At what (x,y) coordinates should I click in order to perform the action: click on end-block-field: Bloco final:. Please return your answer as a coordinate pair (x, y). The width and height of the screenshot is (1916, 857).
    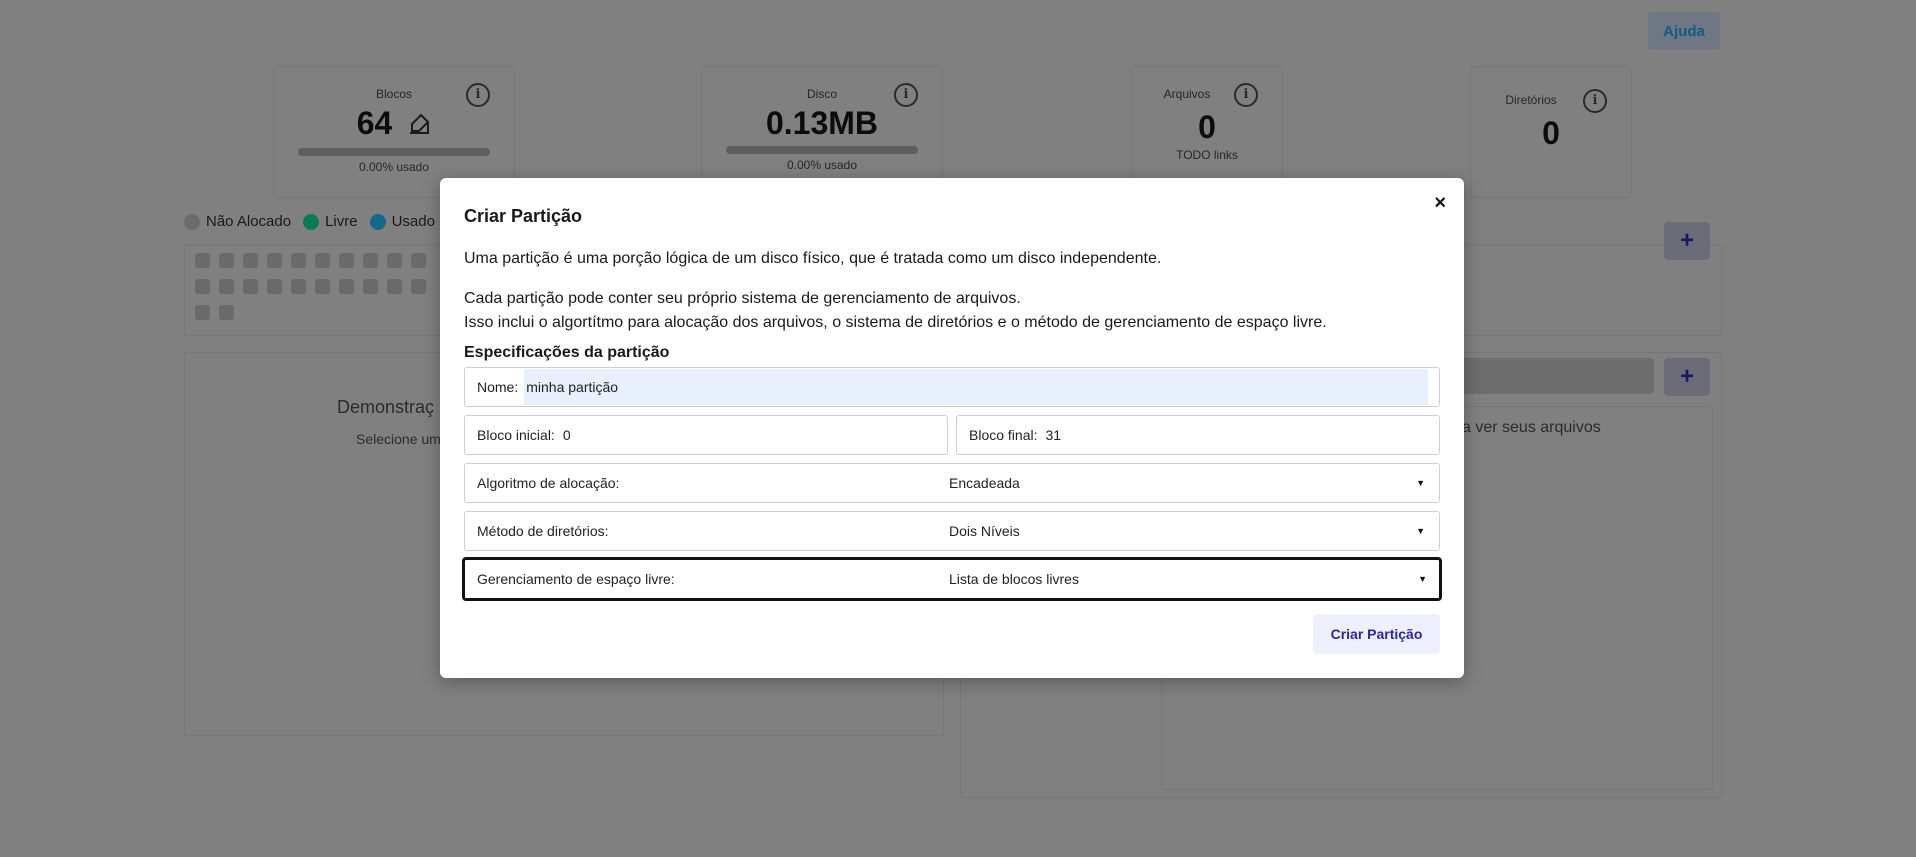
    Looking at the image, I should click on (1198, 435).